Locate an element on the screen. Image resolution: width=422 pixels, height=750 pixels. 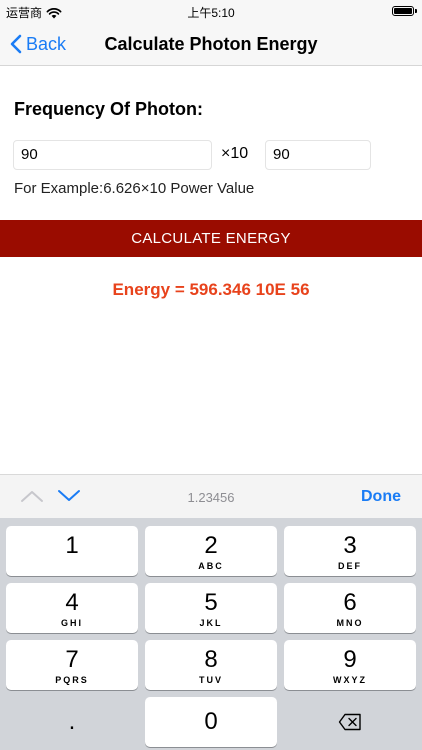
key-letters: MNO is located at coordinates (350, 623).